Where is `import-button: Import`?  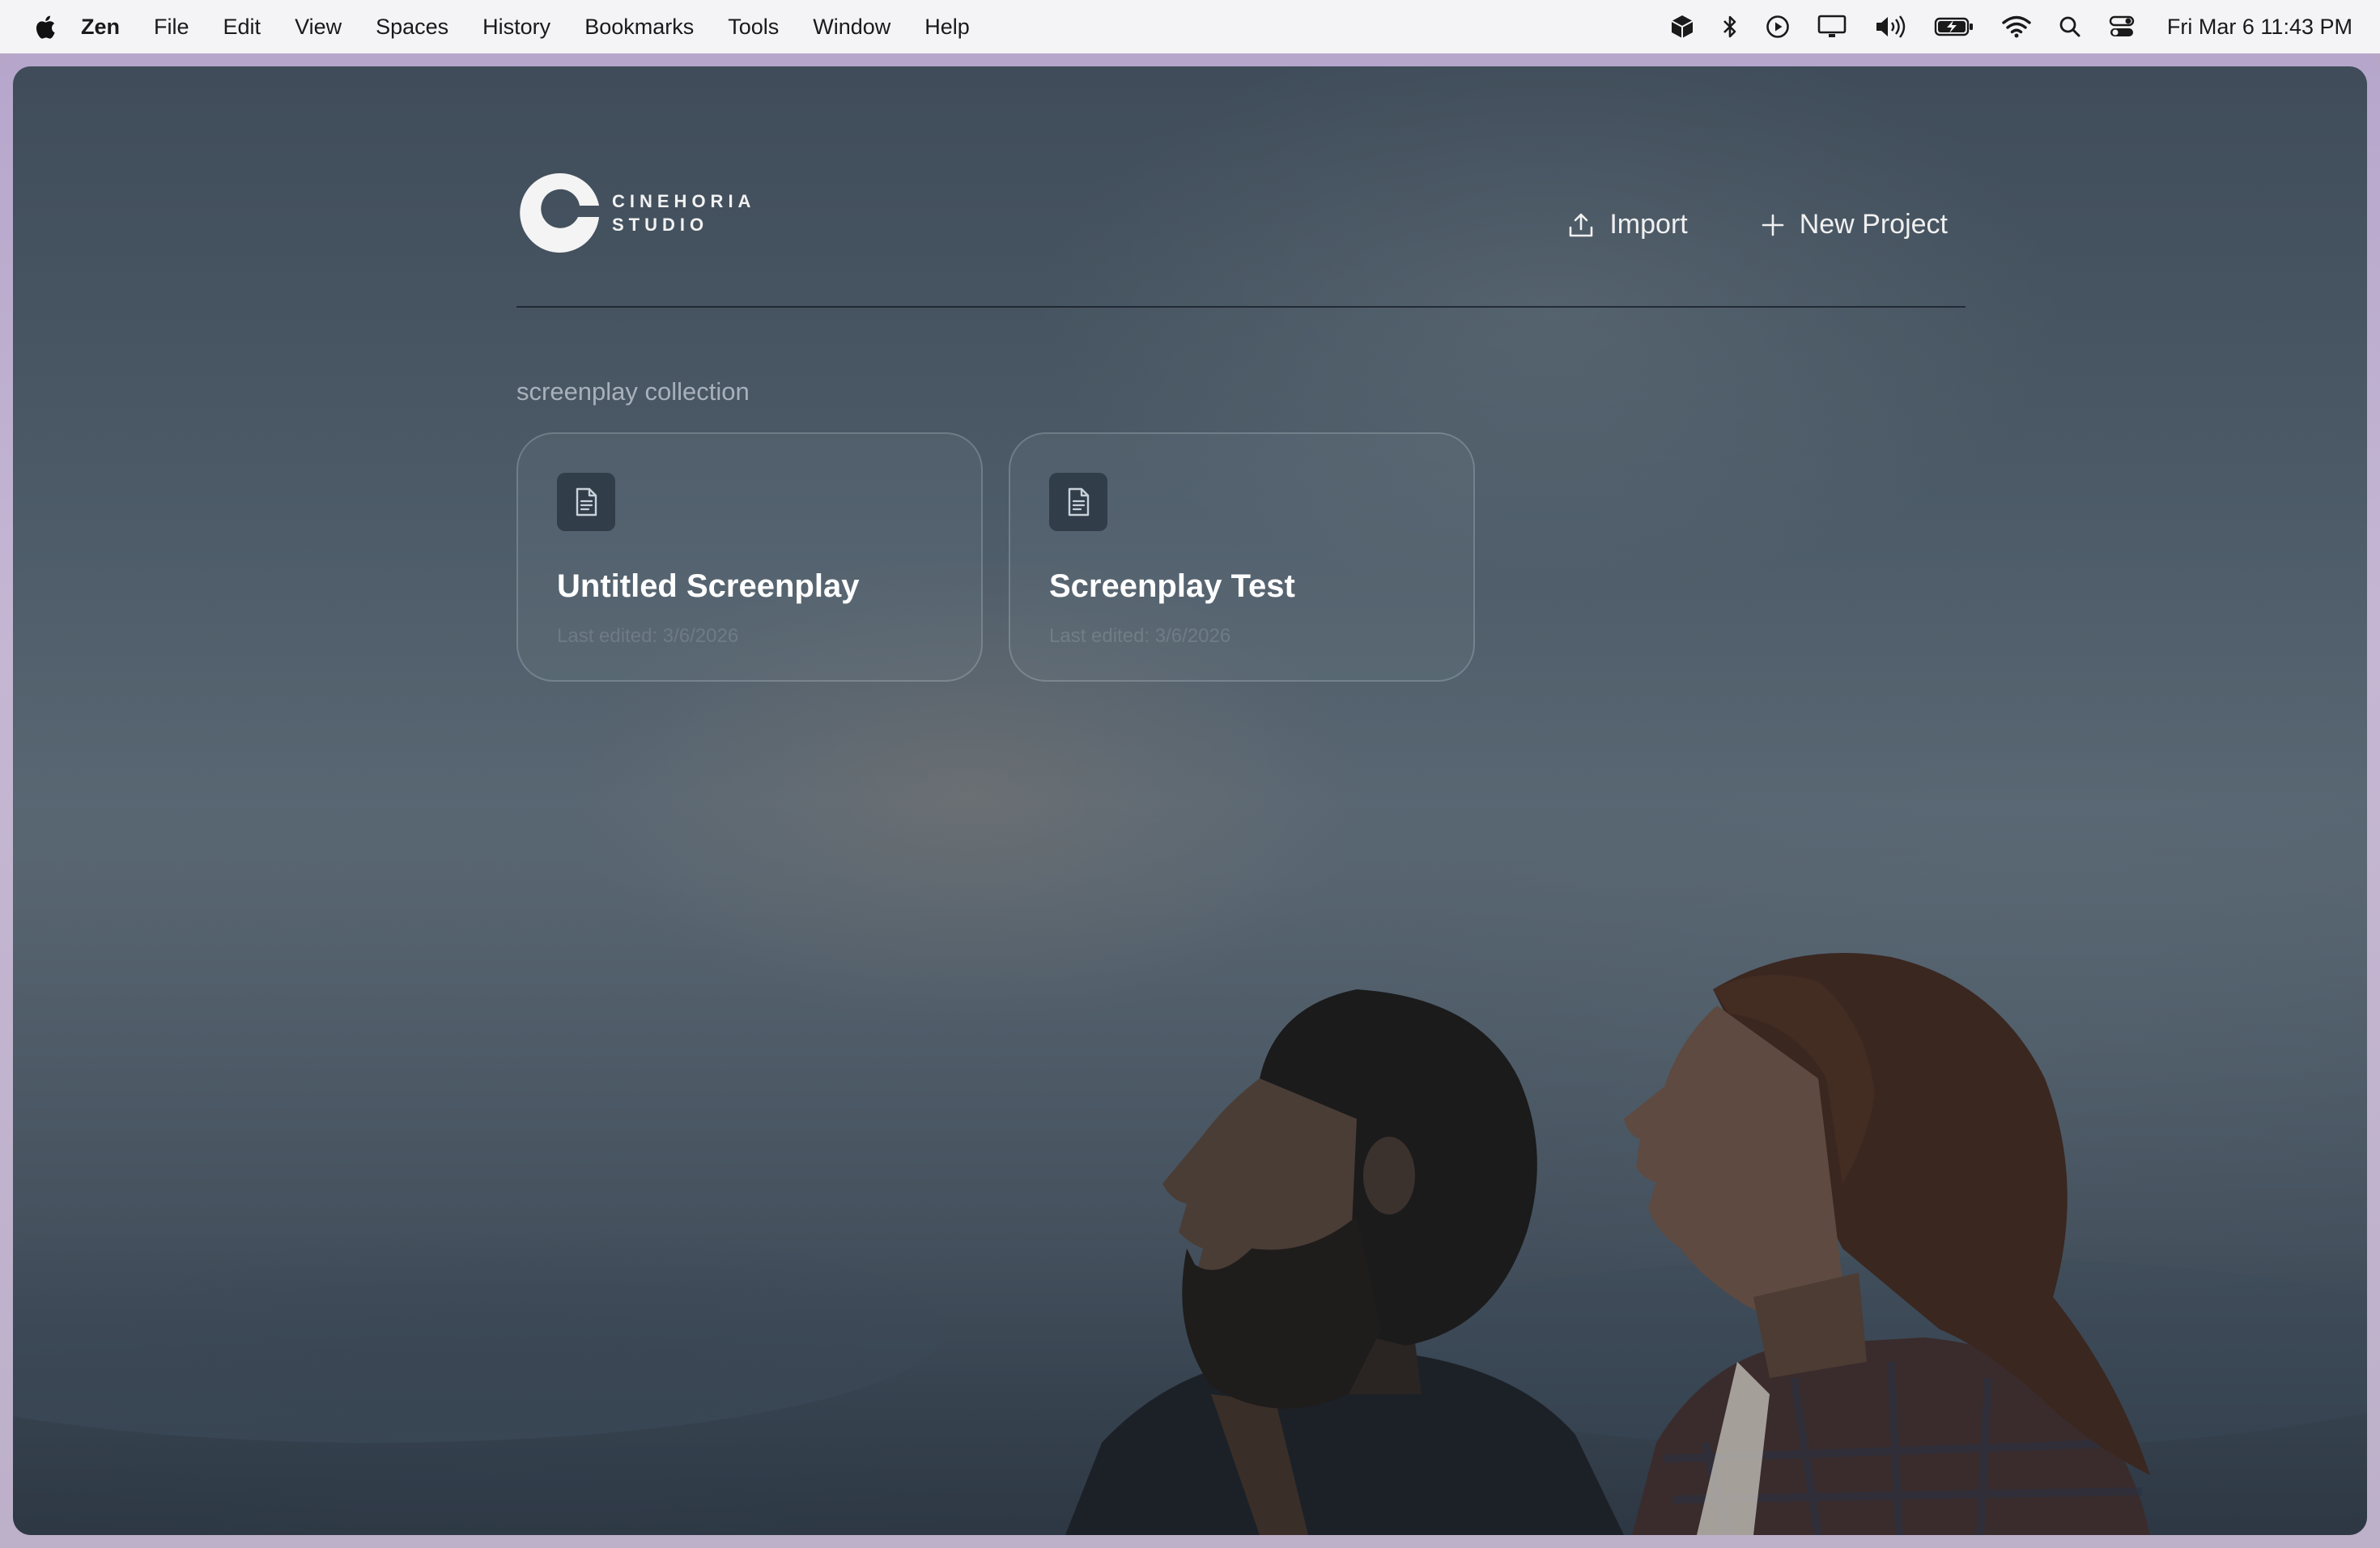 import-button: Import is located at coordinates (1627, 224).